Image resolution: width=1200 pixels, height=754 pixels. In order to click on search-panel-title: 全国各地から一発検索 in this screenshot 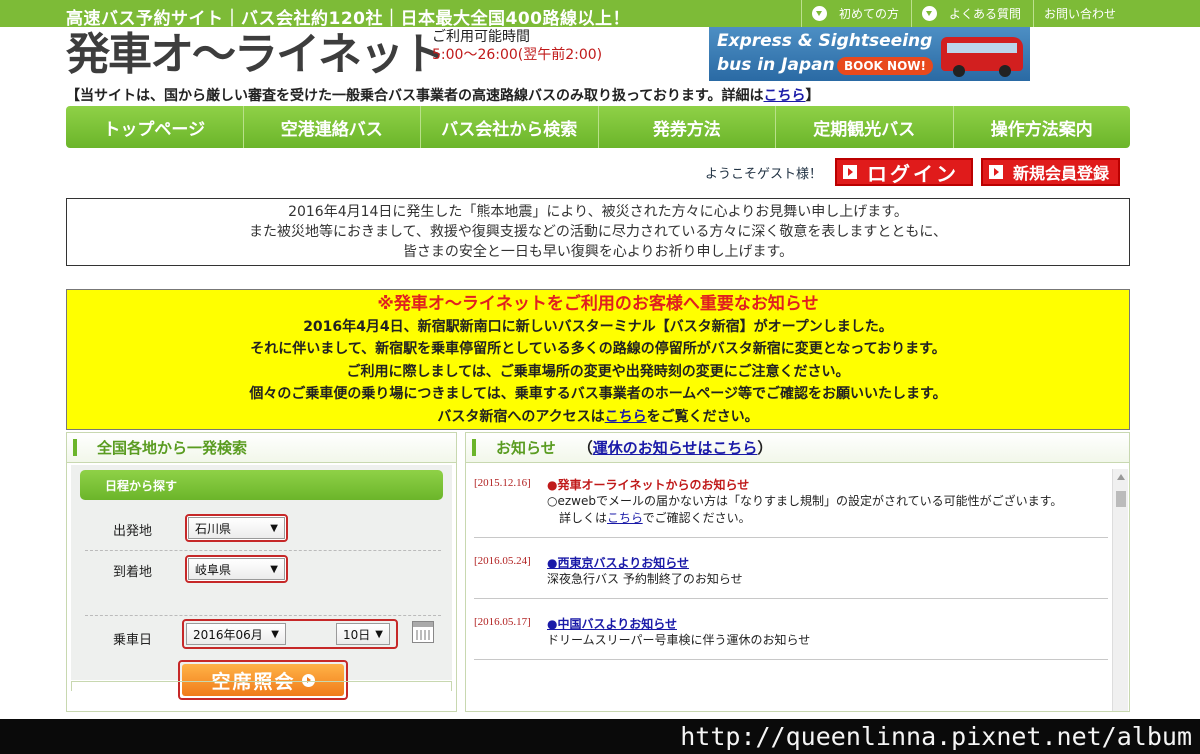, I will do `click(172, 448)`.